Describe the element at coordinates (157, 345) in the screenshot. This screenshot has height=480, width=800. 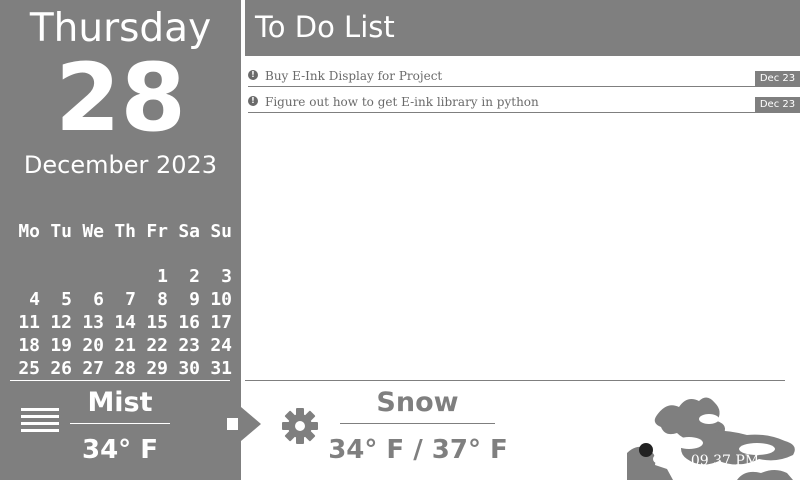
I see `calendar-day: 22` at that location.